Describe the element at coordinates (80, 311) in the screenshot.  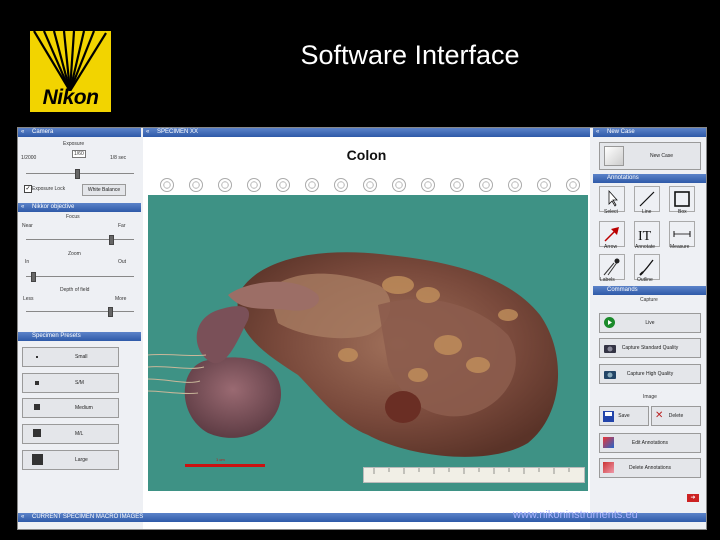
I see `dof-slider-track` at that location.